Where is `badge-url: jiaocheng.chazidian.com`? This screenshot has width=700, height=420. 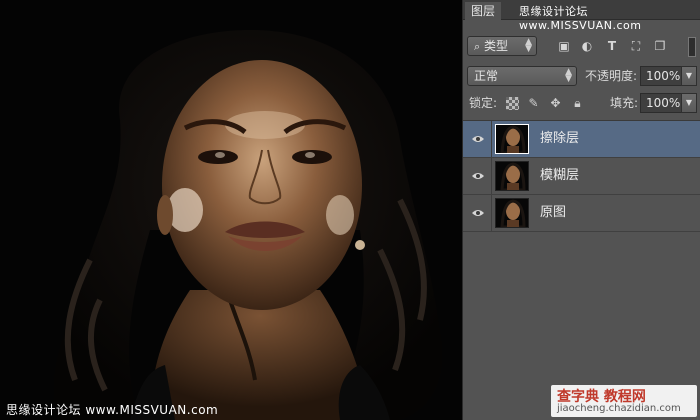 badge-url: jiaocheng.chazidian.com is located at coordinates (619, 408).